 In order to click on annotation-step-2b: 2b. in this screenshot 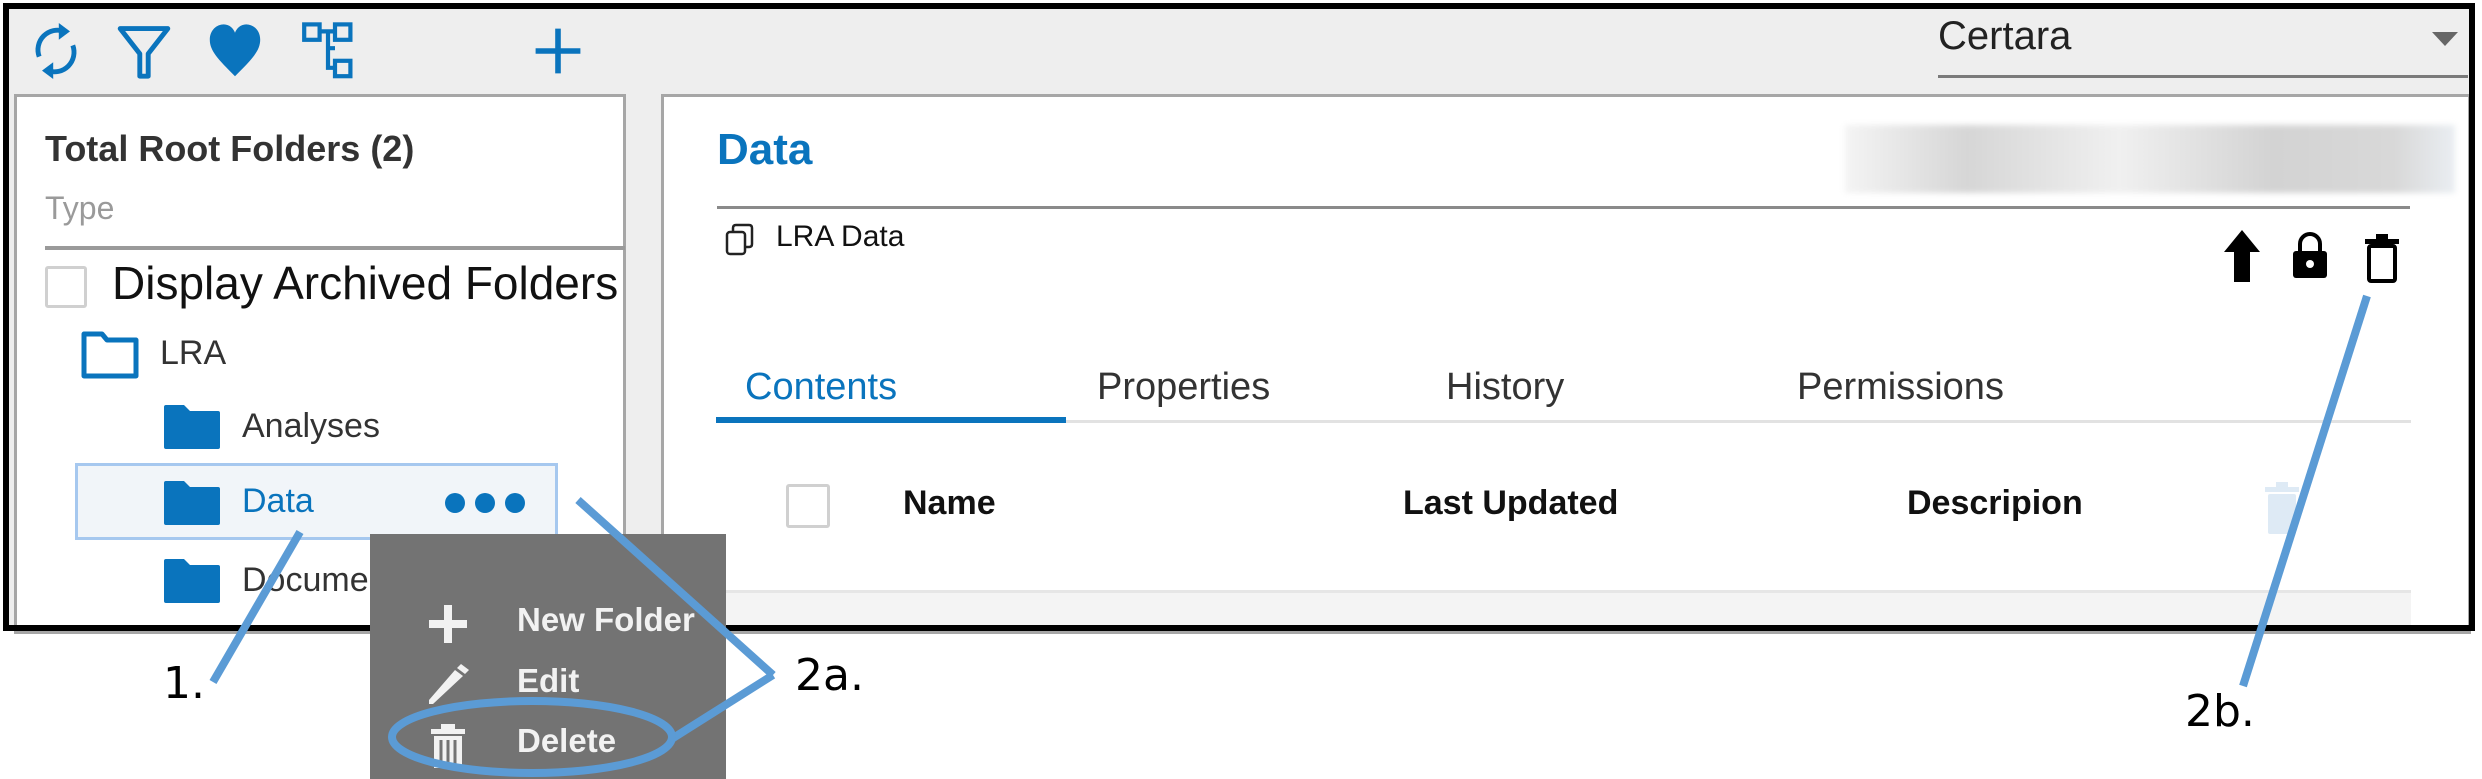, I will do `click(2220, 711)`.